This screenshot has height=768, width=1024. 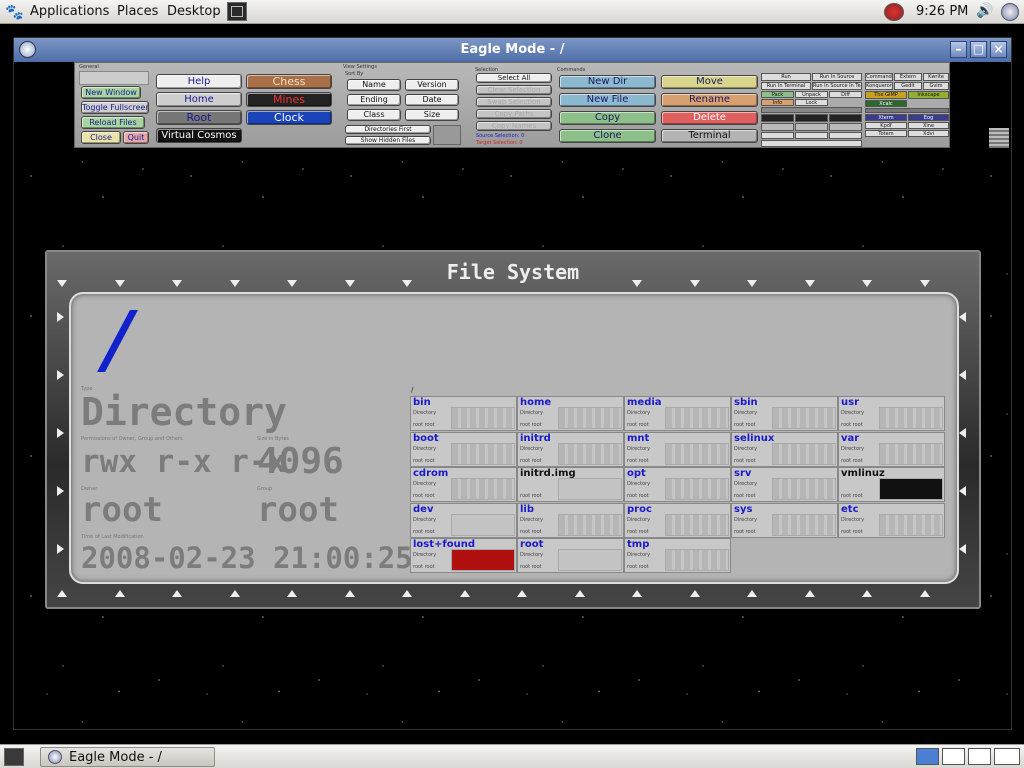 What do you see at coordinates (886, 103) in the screenshot?
I see `xcalc-command: Xcalc` at bounding box center [886, 103].